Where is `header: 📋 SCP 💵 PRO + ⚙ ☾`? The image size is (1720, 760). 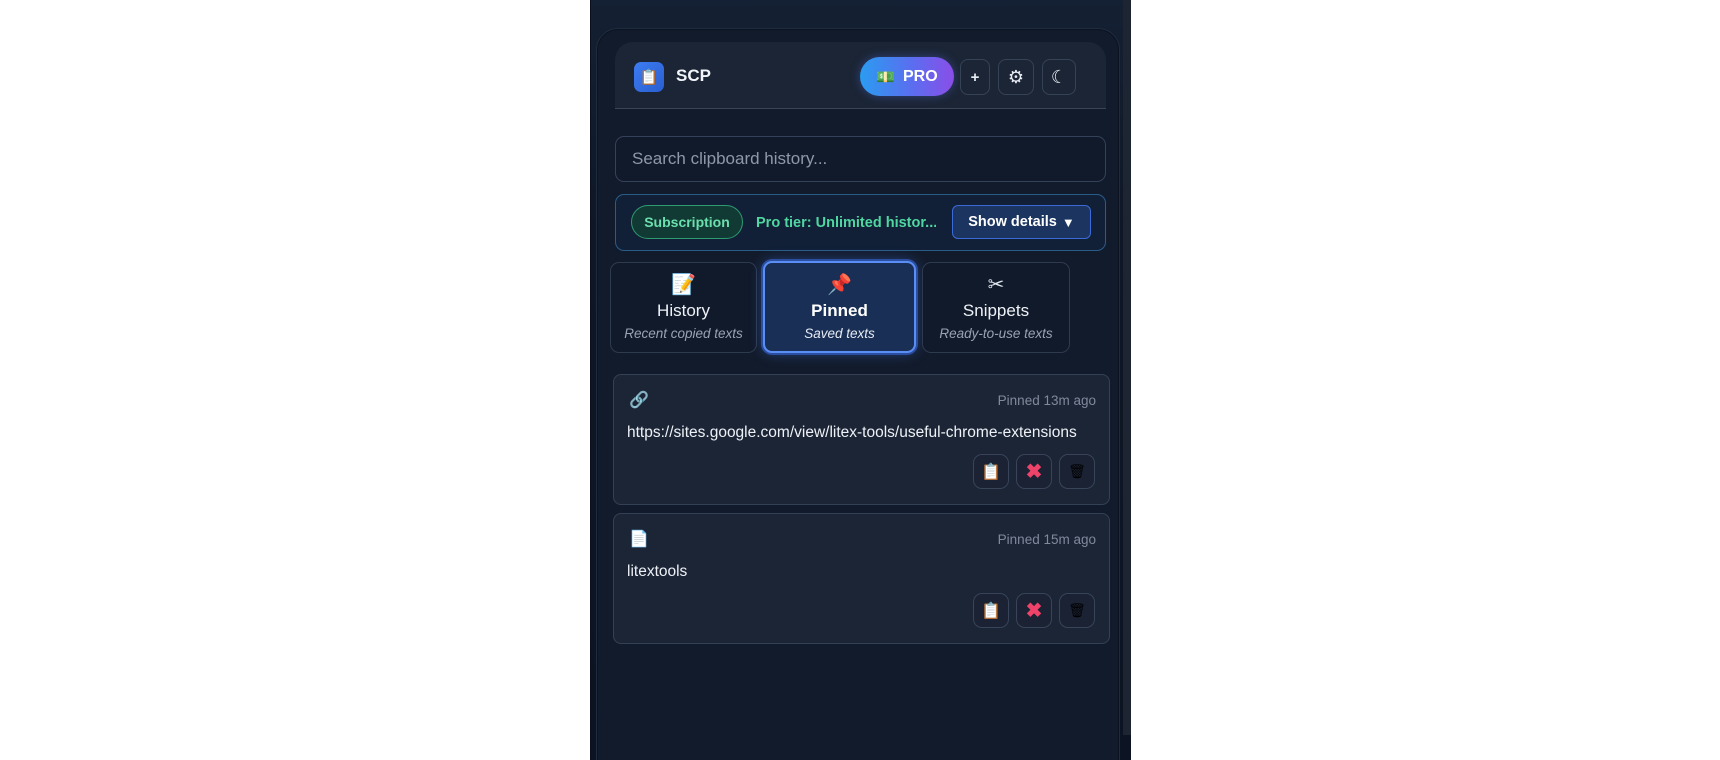 header: 📋 SCP 💵 PRO + ⚙ ☾ is located at coordinates (860, 75).